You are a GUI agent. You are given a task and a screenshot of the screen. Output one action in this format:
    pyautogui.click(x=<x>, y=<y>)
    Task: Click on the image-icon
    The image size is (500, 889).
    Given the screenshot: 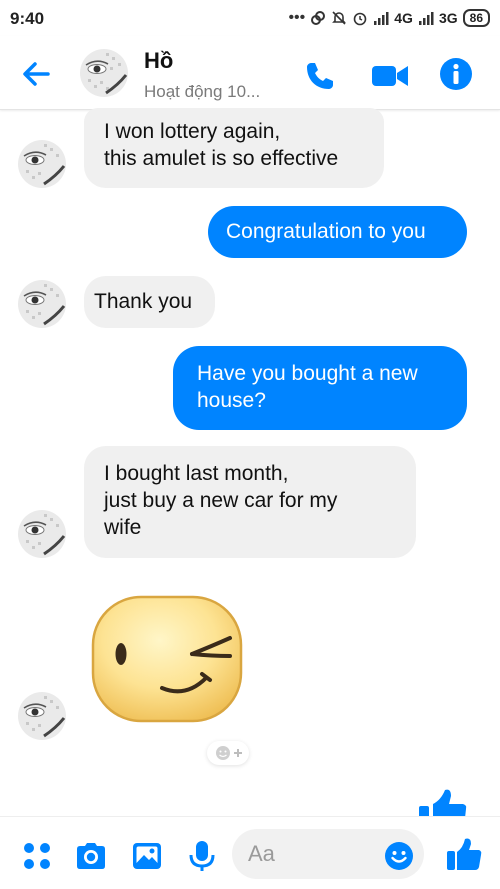 What is the action you would take?
    pyautogui.click(x=147, y=856)
    